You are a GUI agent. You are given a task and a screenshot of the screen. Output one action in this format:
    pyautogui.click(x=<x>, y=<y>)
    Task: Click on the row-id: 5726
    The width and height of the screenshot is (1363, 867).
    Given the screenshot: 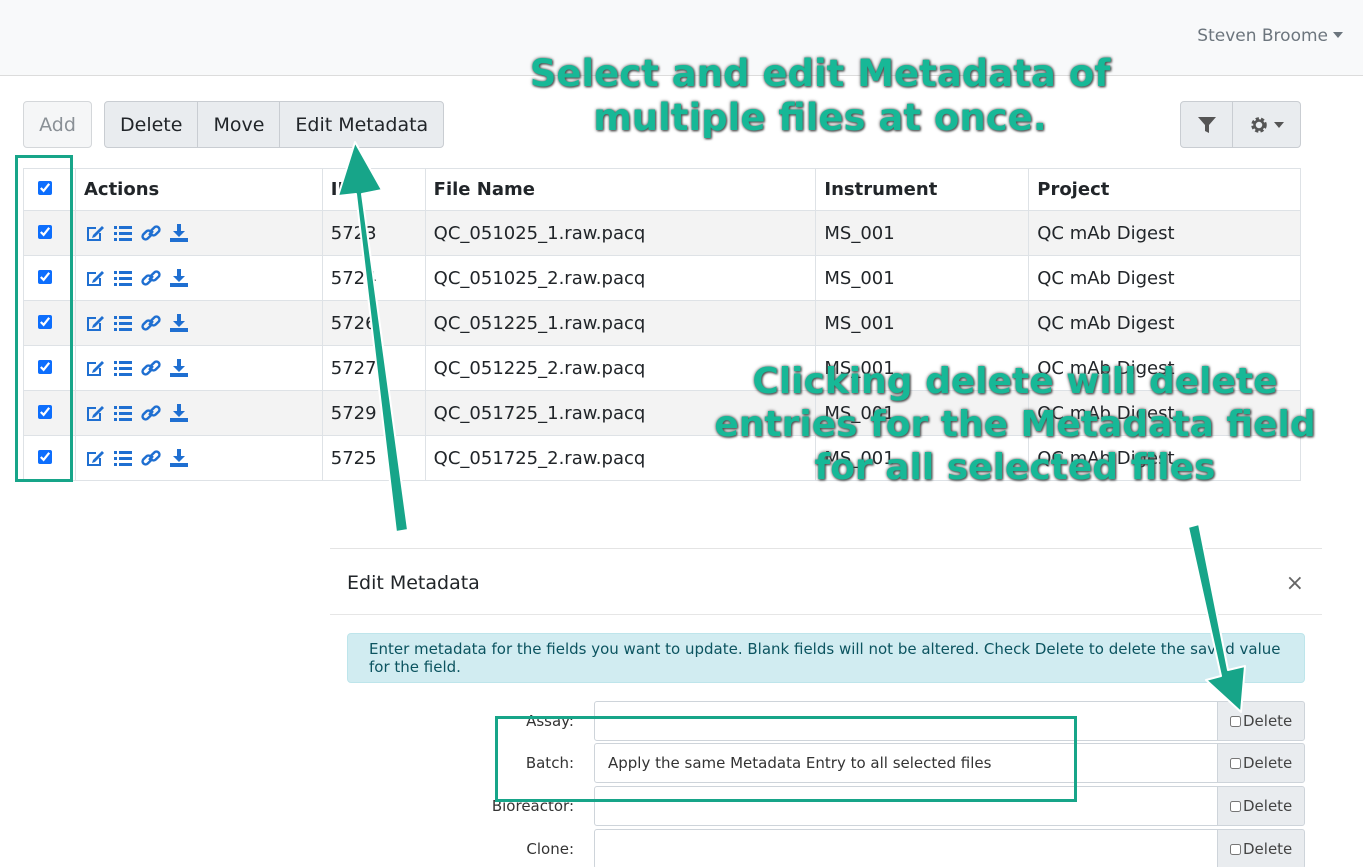 What is the action you would take?
    pyautogui.click(x=373, y=323)
    